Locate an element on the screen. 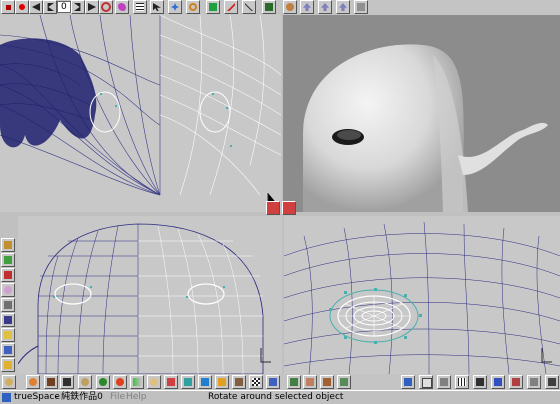 The height and width of the screenshot is (404, 560). viewport-camera-button is located at coordinates (289, 208).